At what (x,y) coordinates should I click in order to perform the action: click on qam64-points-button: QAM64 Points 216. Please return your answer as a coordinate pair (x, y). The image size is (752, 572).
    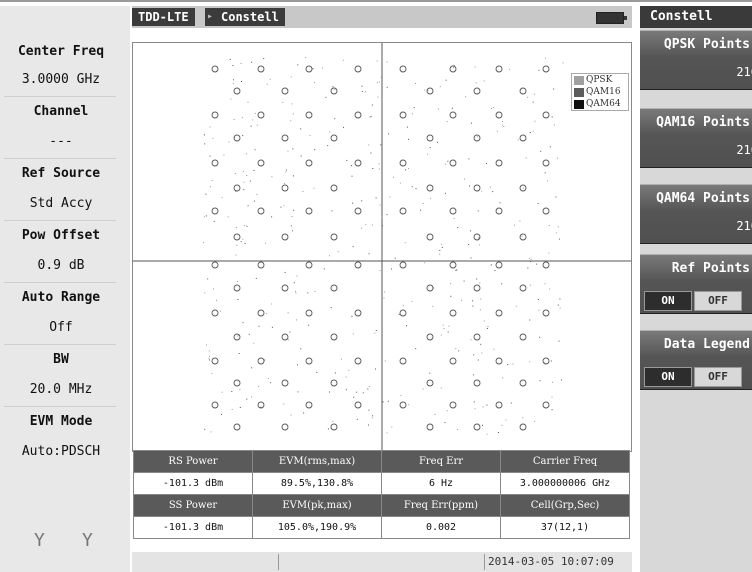
    Looking at the image, I should click on (696, 214).